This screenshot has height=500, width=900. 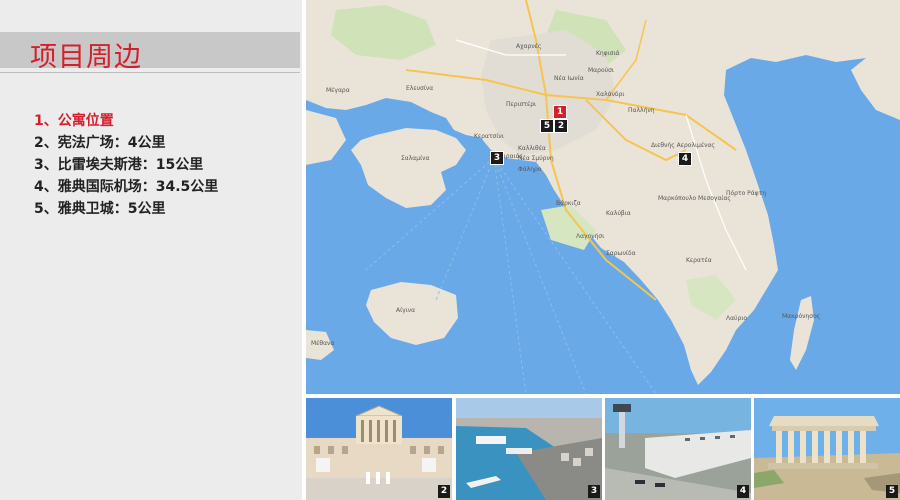 I want to click on photo-parliament: 2, so click(x=379, y=449).